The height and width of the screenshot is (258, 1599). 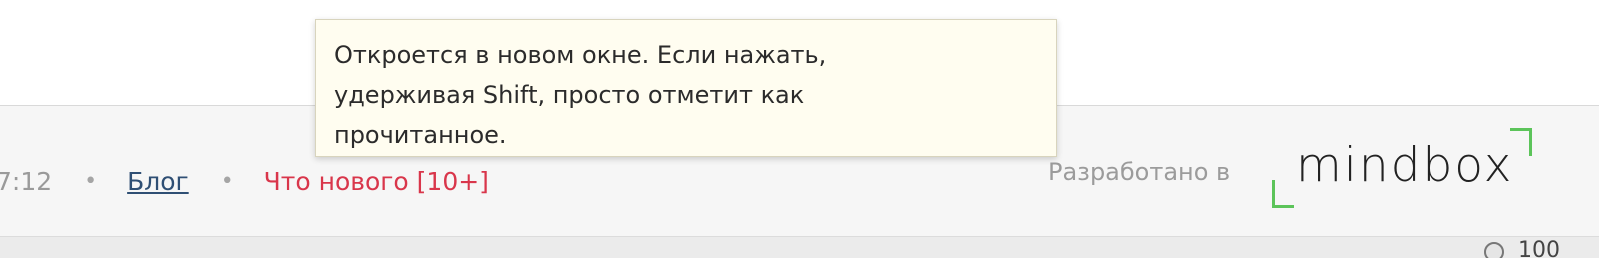 I want to click on last-updated-time: 7:12, so click(x=26, y=181).